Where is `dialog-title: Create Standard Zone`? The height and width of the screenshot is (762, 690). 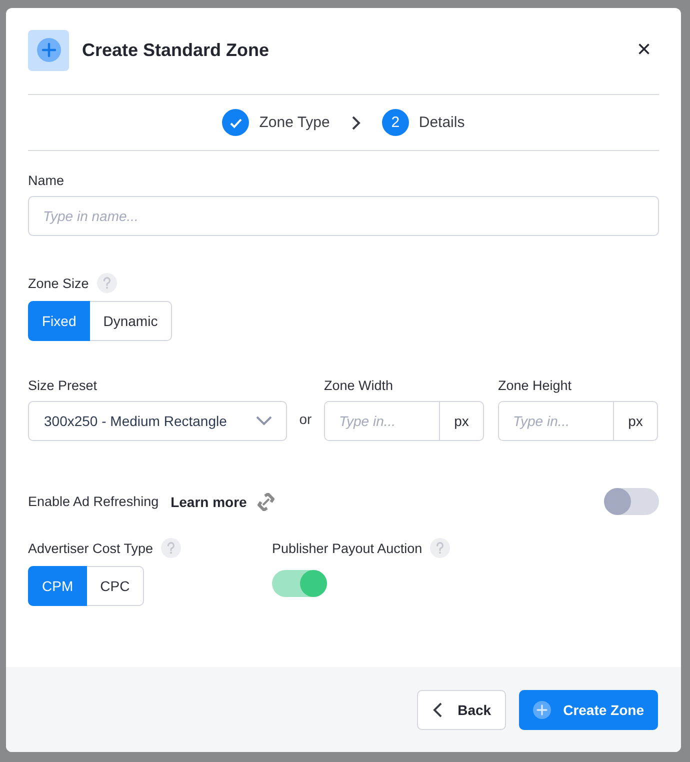 dialog-title: Create Standard Zone is located at coordinates (176, 50).